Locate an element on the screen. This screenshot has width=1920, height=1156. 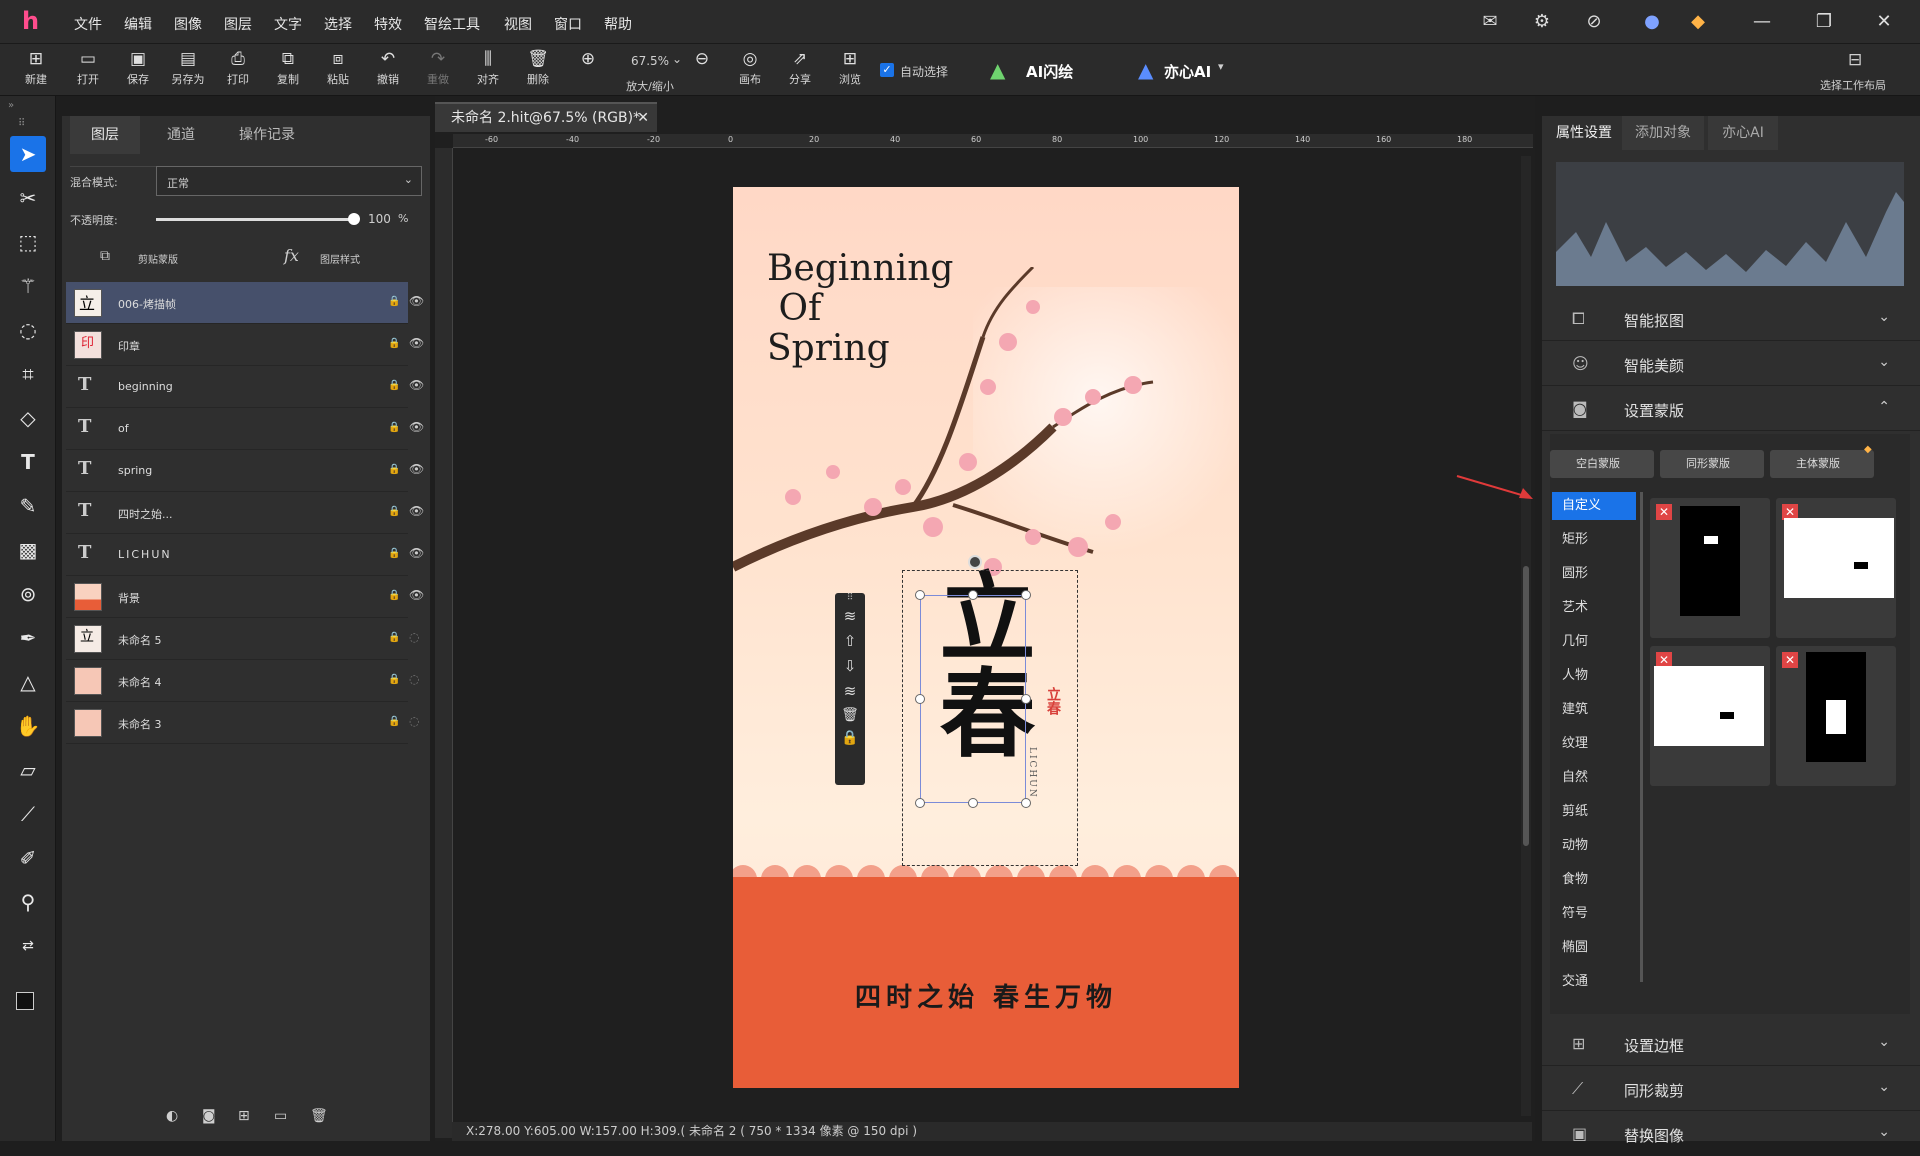
crop-tool-icon: ⌗ is located at coordinates (28, 374).